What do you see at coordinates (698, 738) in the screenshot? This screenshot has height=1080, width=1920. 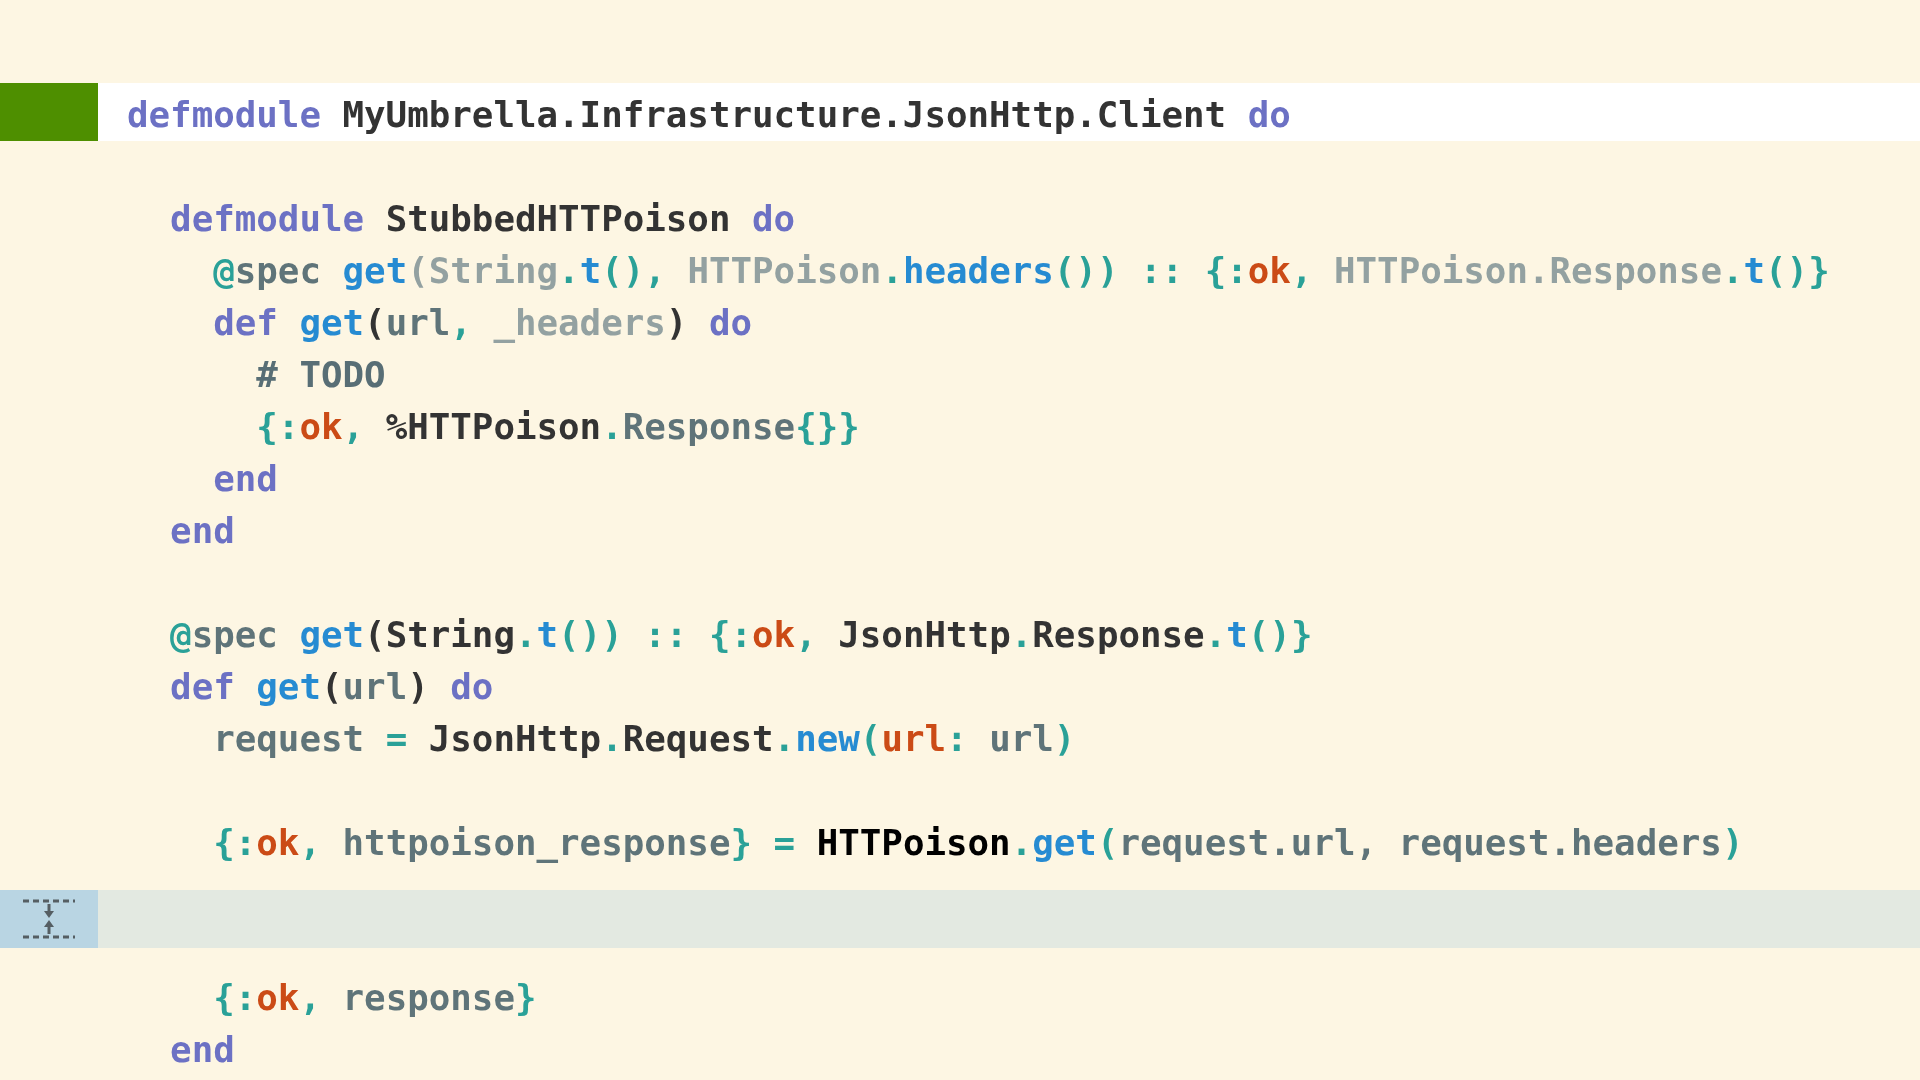 I see `module-name: Request` at bounding box center [698, 738].